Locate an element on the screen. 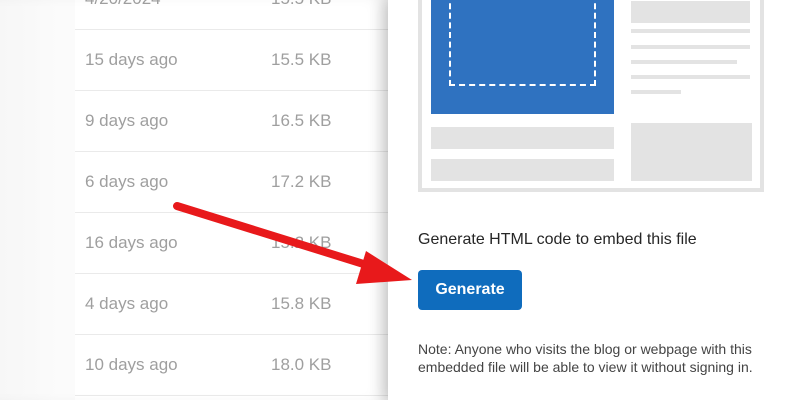  embed-description: Generate HTML code to embed this file is located at coordinates (557, 239).